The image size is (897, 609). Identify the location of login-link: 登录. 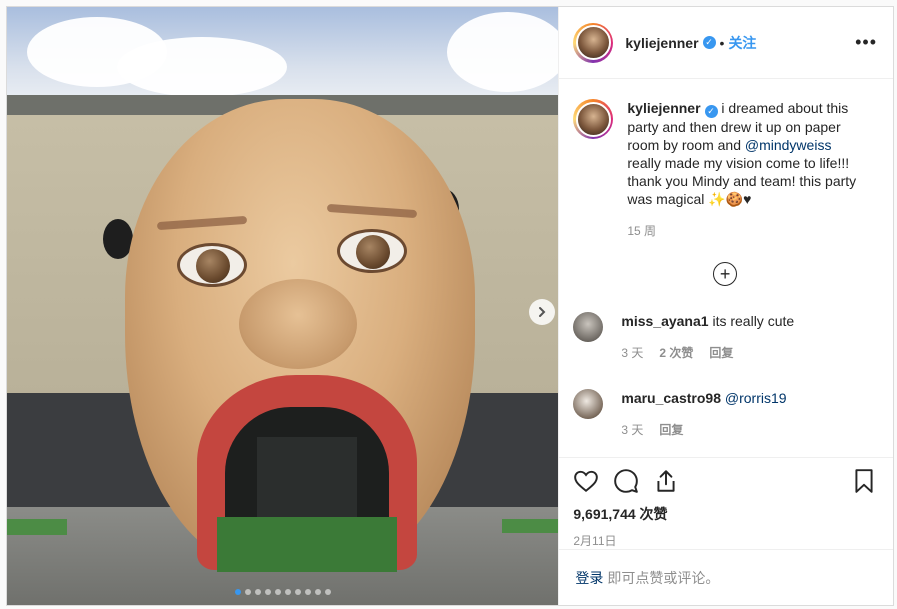
(589, 578).